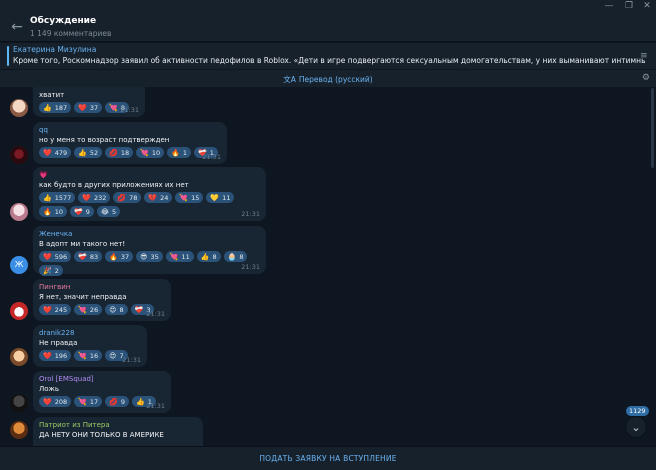 The image size is (656, 470). I want to click on reaction-pill: ❤️ 37, so click(88, 107).